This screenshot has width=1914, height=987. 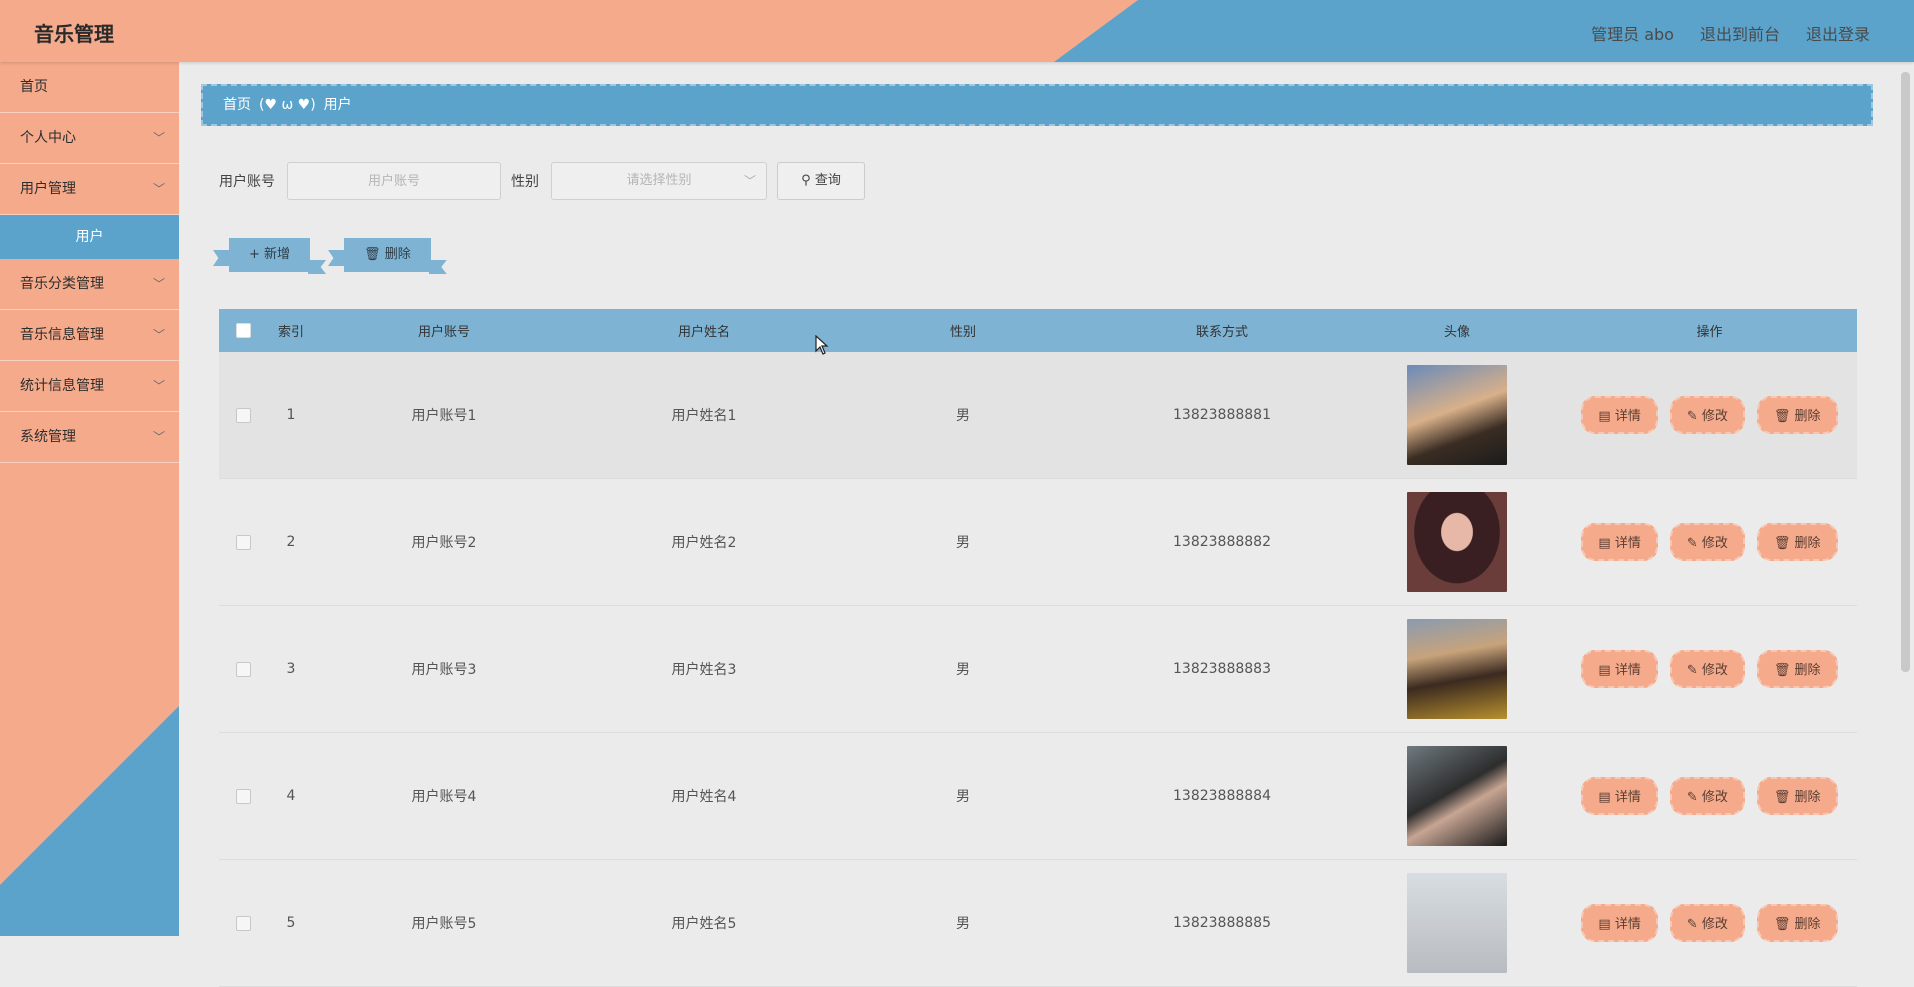 I want to click on sidebar-item-music-info: 音乐信息管理 ﹀, so click(x=89, y=335).